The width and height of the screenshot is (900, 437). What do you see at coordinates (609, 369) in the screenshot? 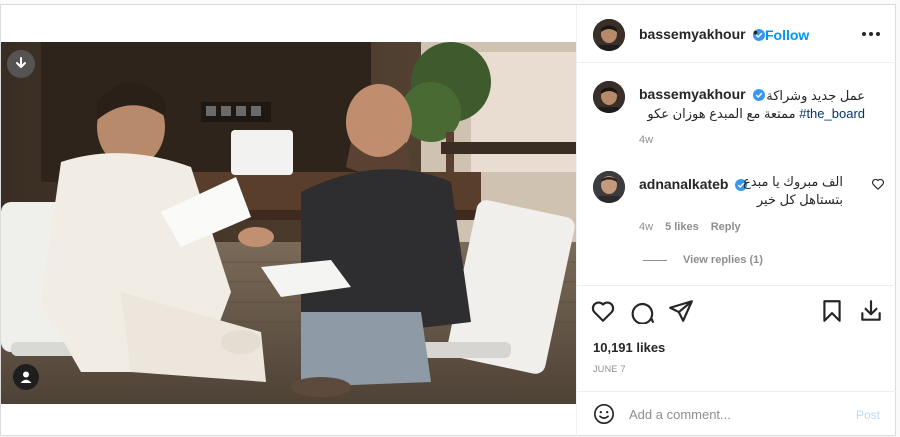
I see `post-date: JUNE 7` at bounding box center [609, 369].